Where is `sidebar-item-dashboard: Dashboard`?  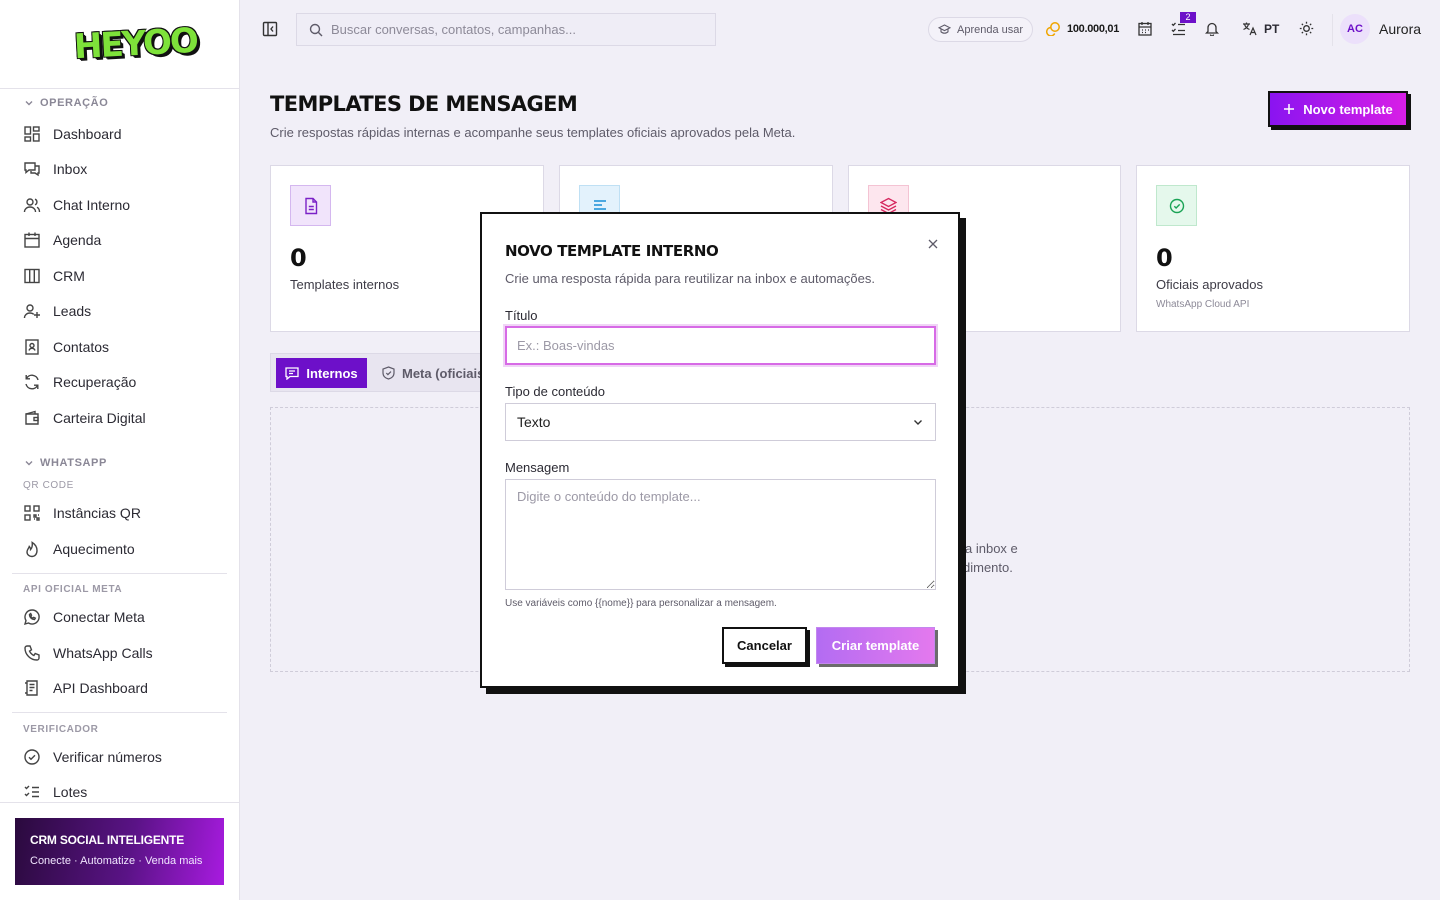 sidebar-item-dashboard: Dashboard is located at coordinates (119, 134).